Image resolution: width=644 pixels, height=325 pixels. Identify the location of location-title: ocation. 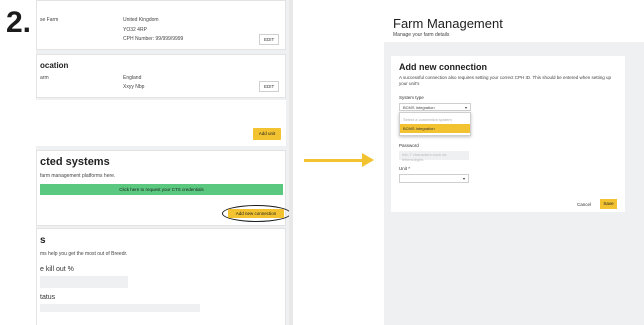
(54, 65).